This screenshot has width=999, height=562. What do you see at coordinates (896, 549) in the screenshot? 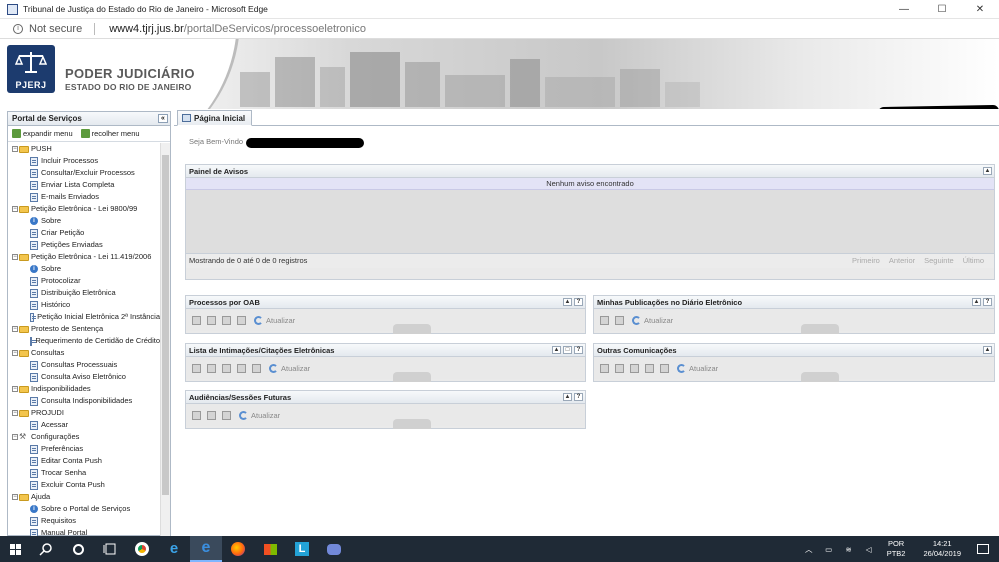
I see `input-language-button: POR PTB2` at bounding box center [896, 549].